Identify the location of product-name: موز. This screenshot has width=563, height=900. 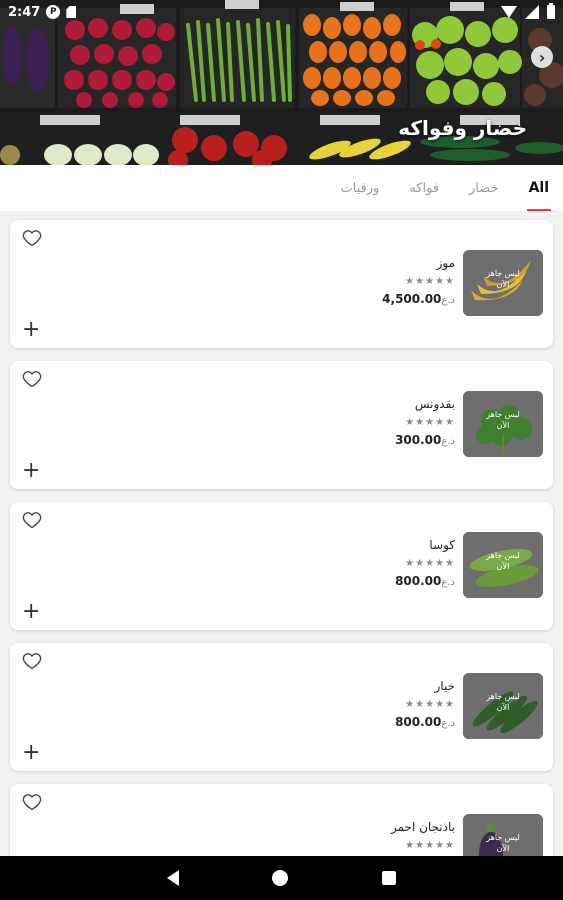
(445, 263).